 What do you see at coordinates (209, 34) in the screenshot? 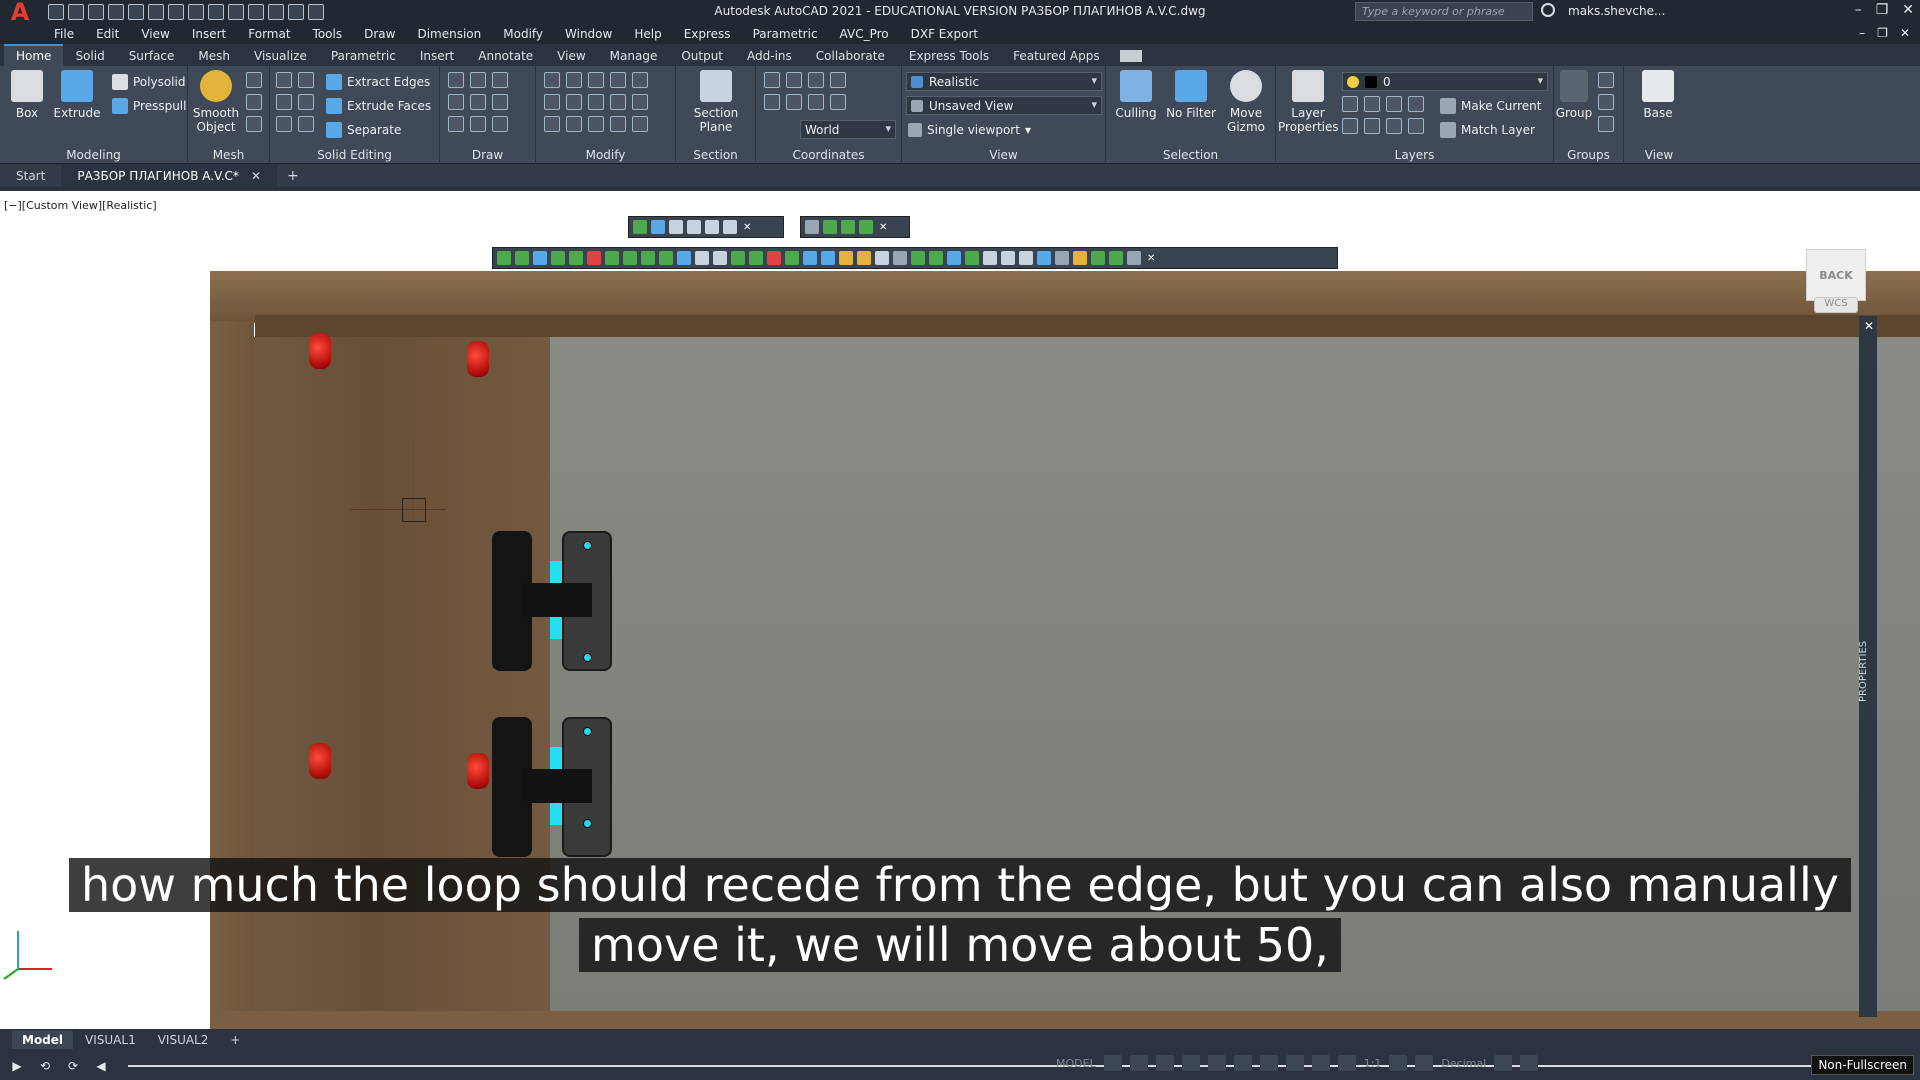
I see `menu-insert: Insert` at bounding box center [209, 34].